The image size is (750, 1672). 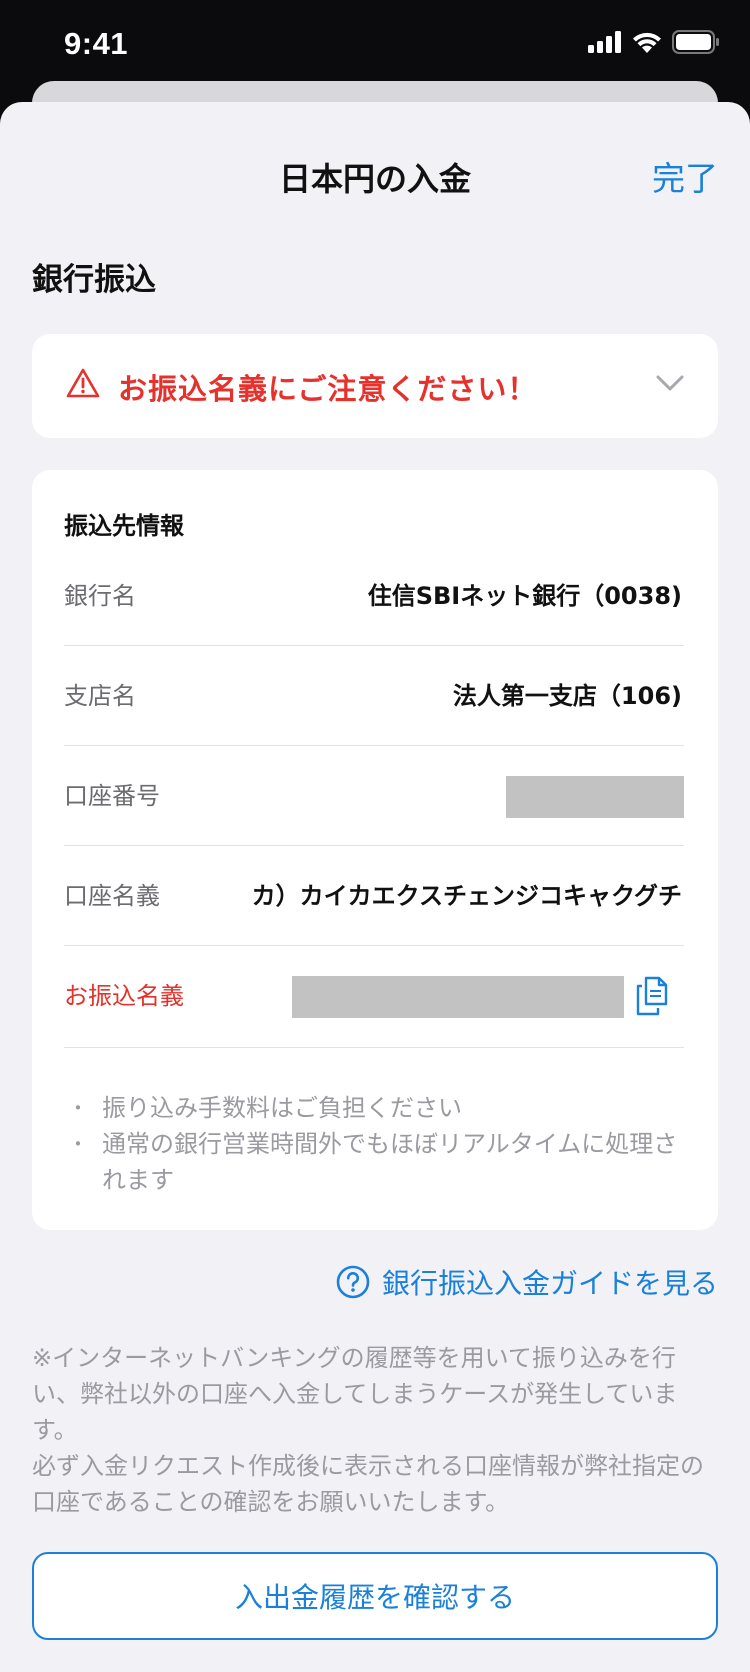 I want to click on note-item: 通常の銀行営業時間外でもほぼリアルタイムに処理されます, so click(x=374, y=1162).